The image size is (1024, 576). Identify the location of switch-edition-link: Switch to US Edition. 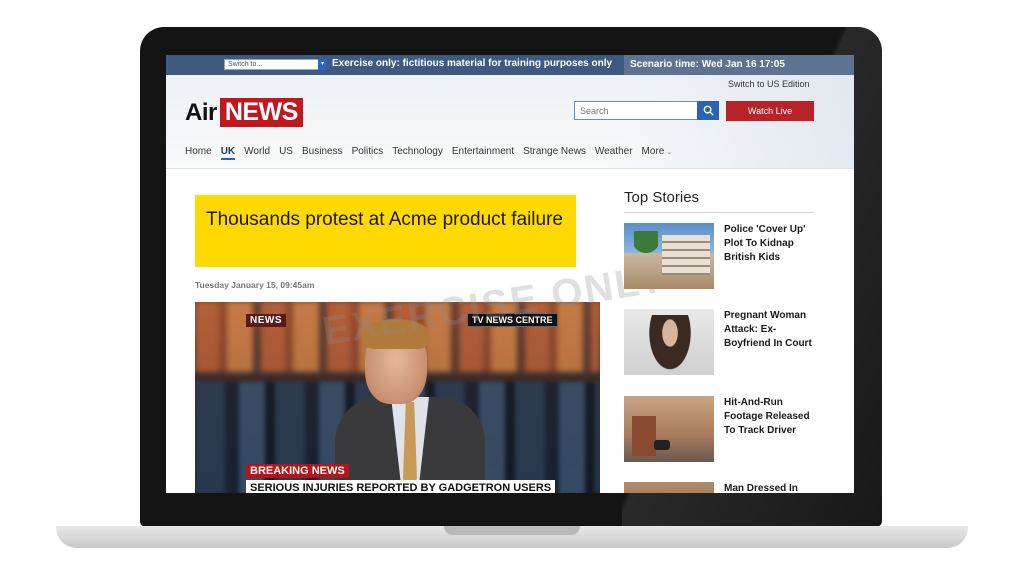
(769, 84).